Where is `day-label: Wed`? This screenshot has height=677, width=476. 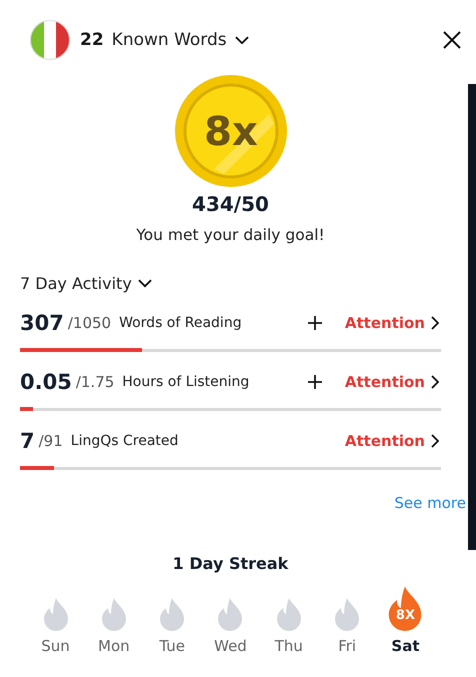
day-label: Wed is located at coordinates (230, 646).